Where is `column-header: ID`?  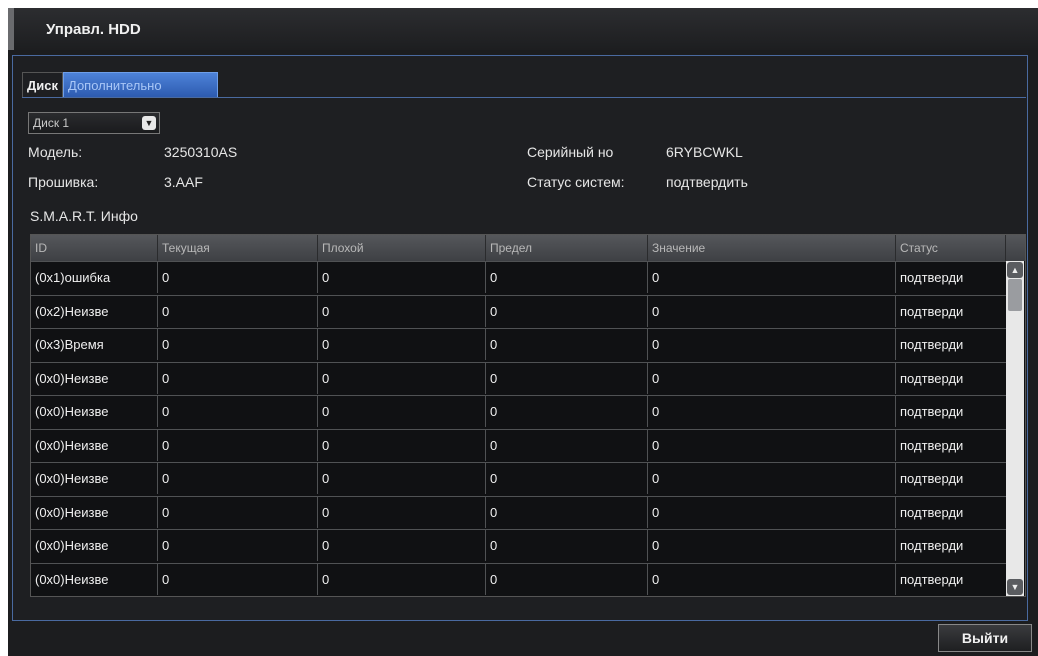
column-header: ID is located at coordinates (94, 248).